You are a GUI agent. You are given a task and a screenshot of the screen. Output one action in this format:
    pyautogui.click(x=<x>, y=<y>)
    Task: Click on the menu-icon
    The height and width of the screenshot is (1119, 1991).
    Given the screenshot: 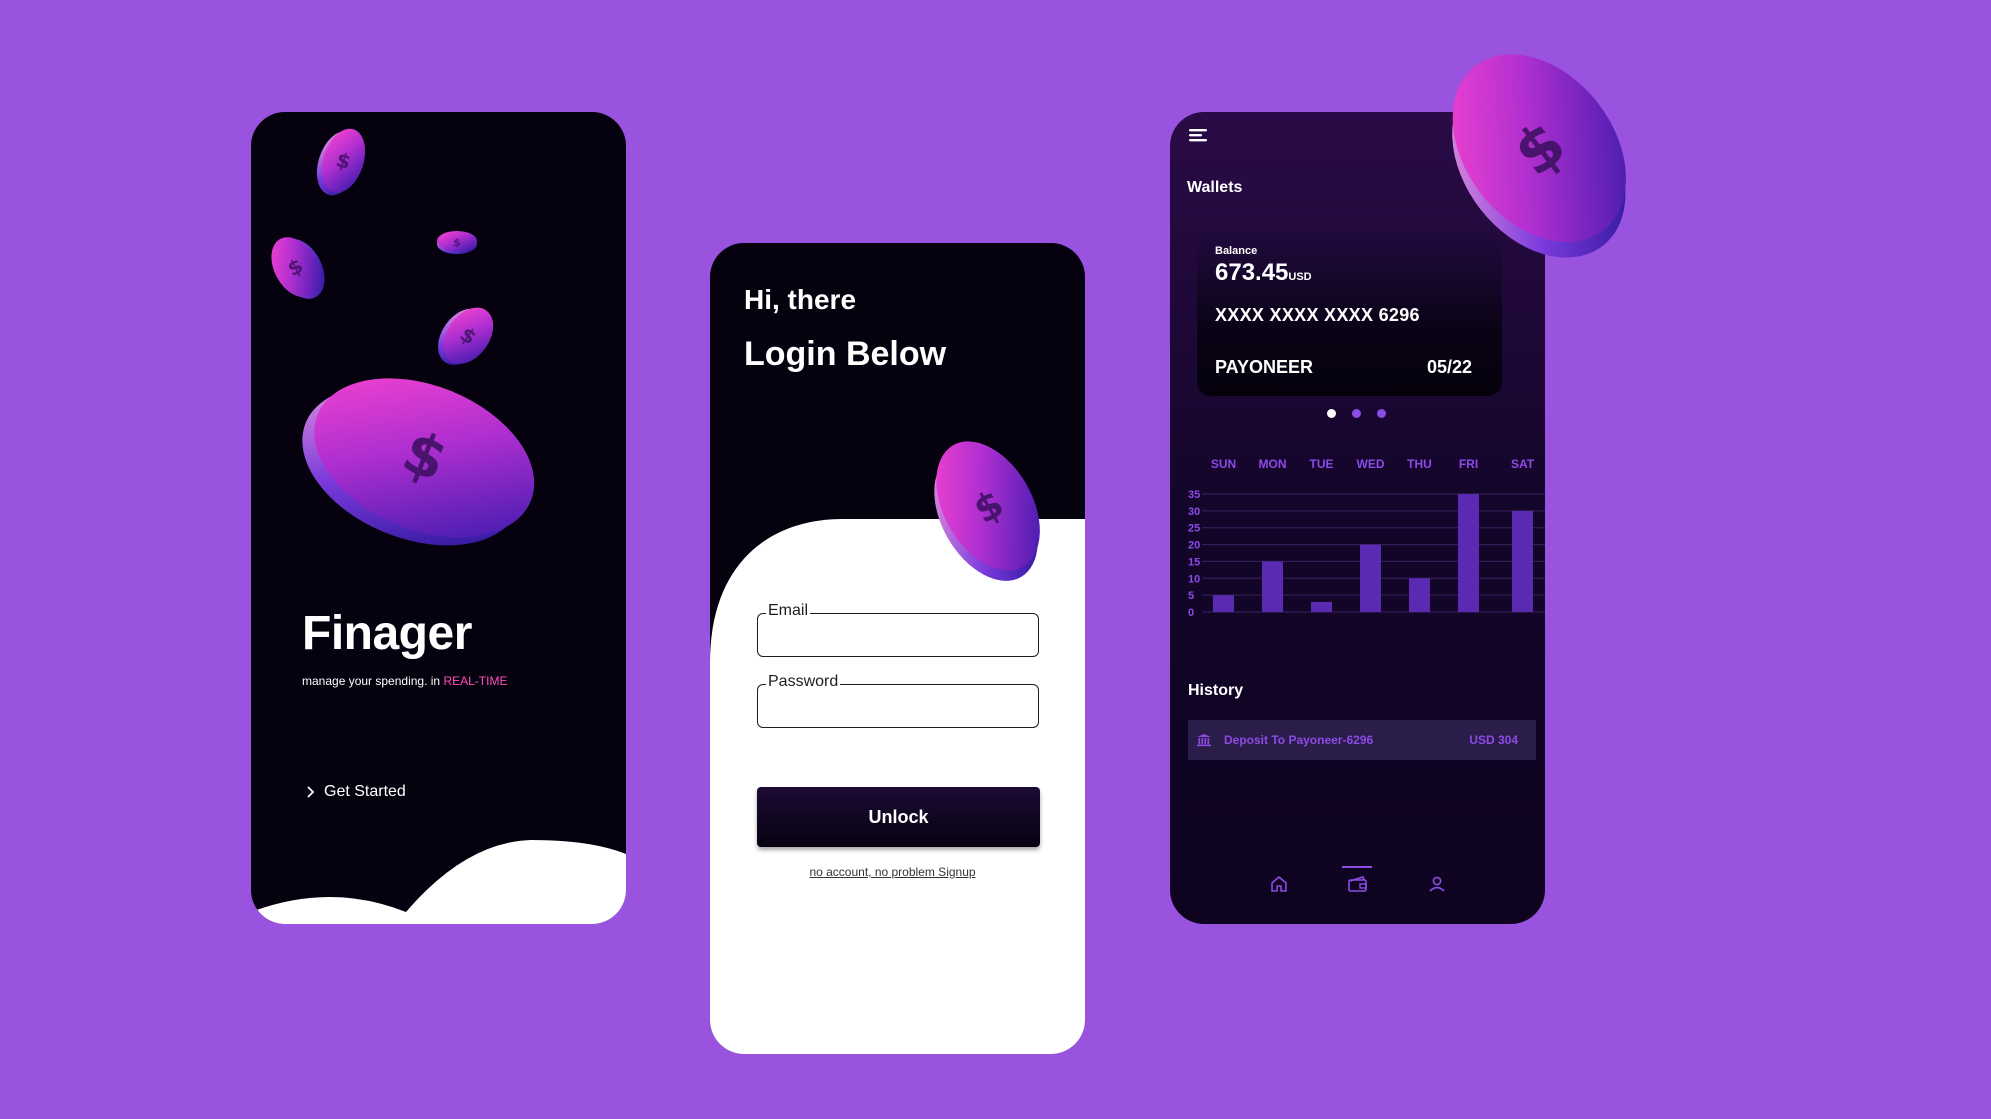 What is the action you would take?
    pyautogui.click(x=1198, y=135)
    